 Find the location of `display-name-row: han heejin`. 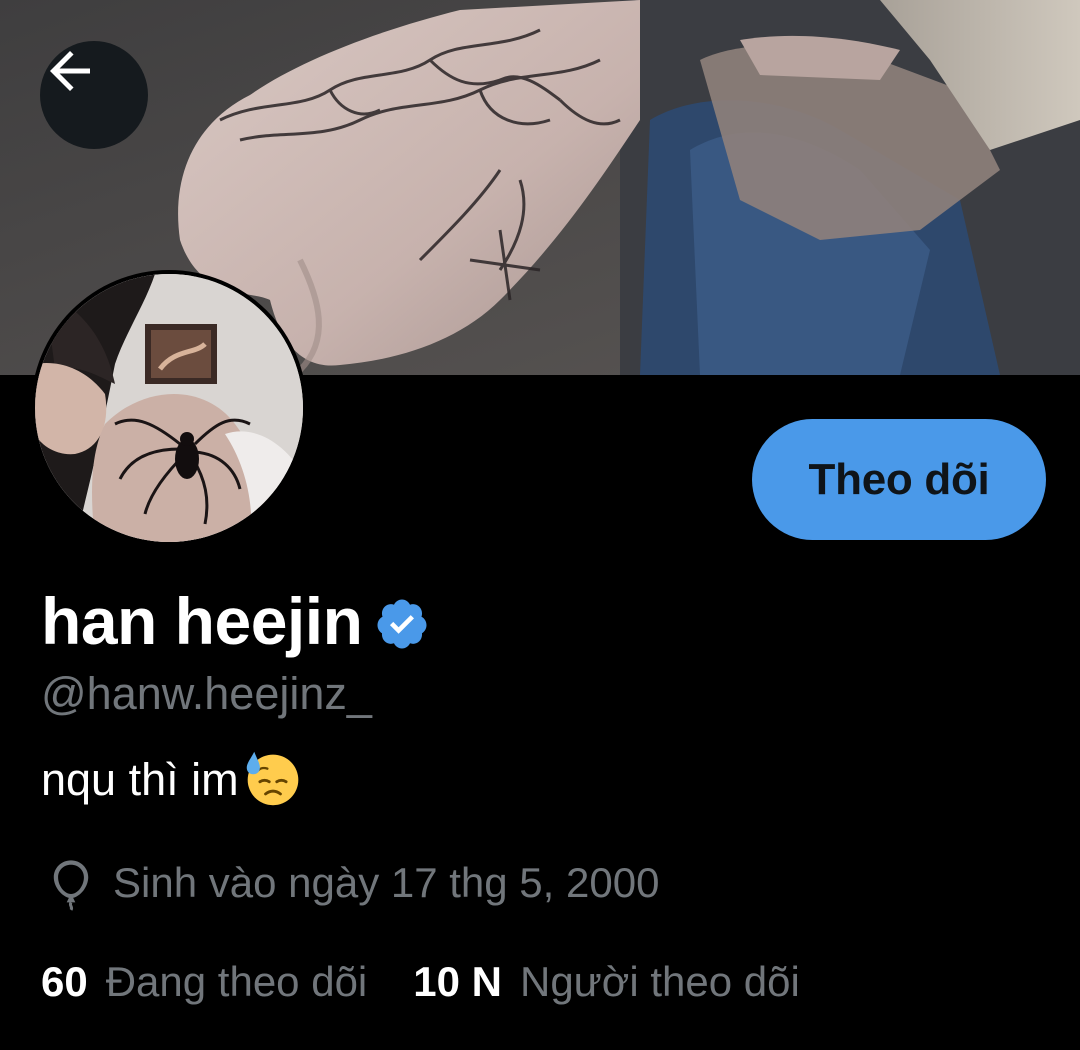

display-name-row: han heejin is located at coordinates (235, 621).